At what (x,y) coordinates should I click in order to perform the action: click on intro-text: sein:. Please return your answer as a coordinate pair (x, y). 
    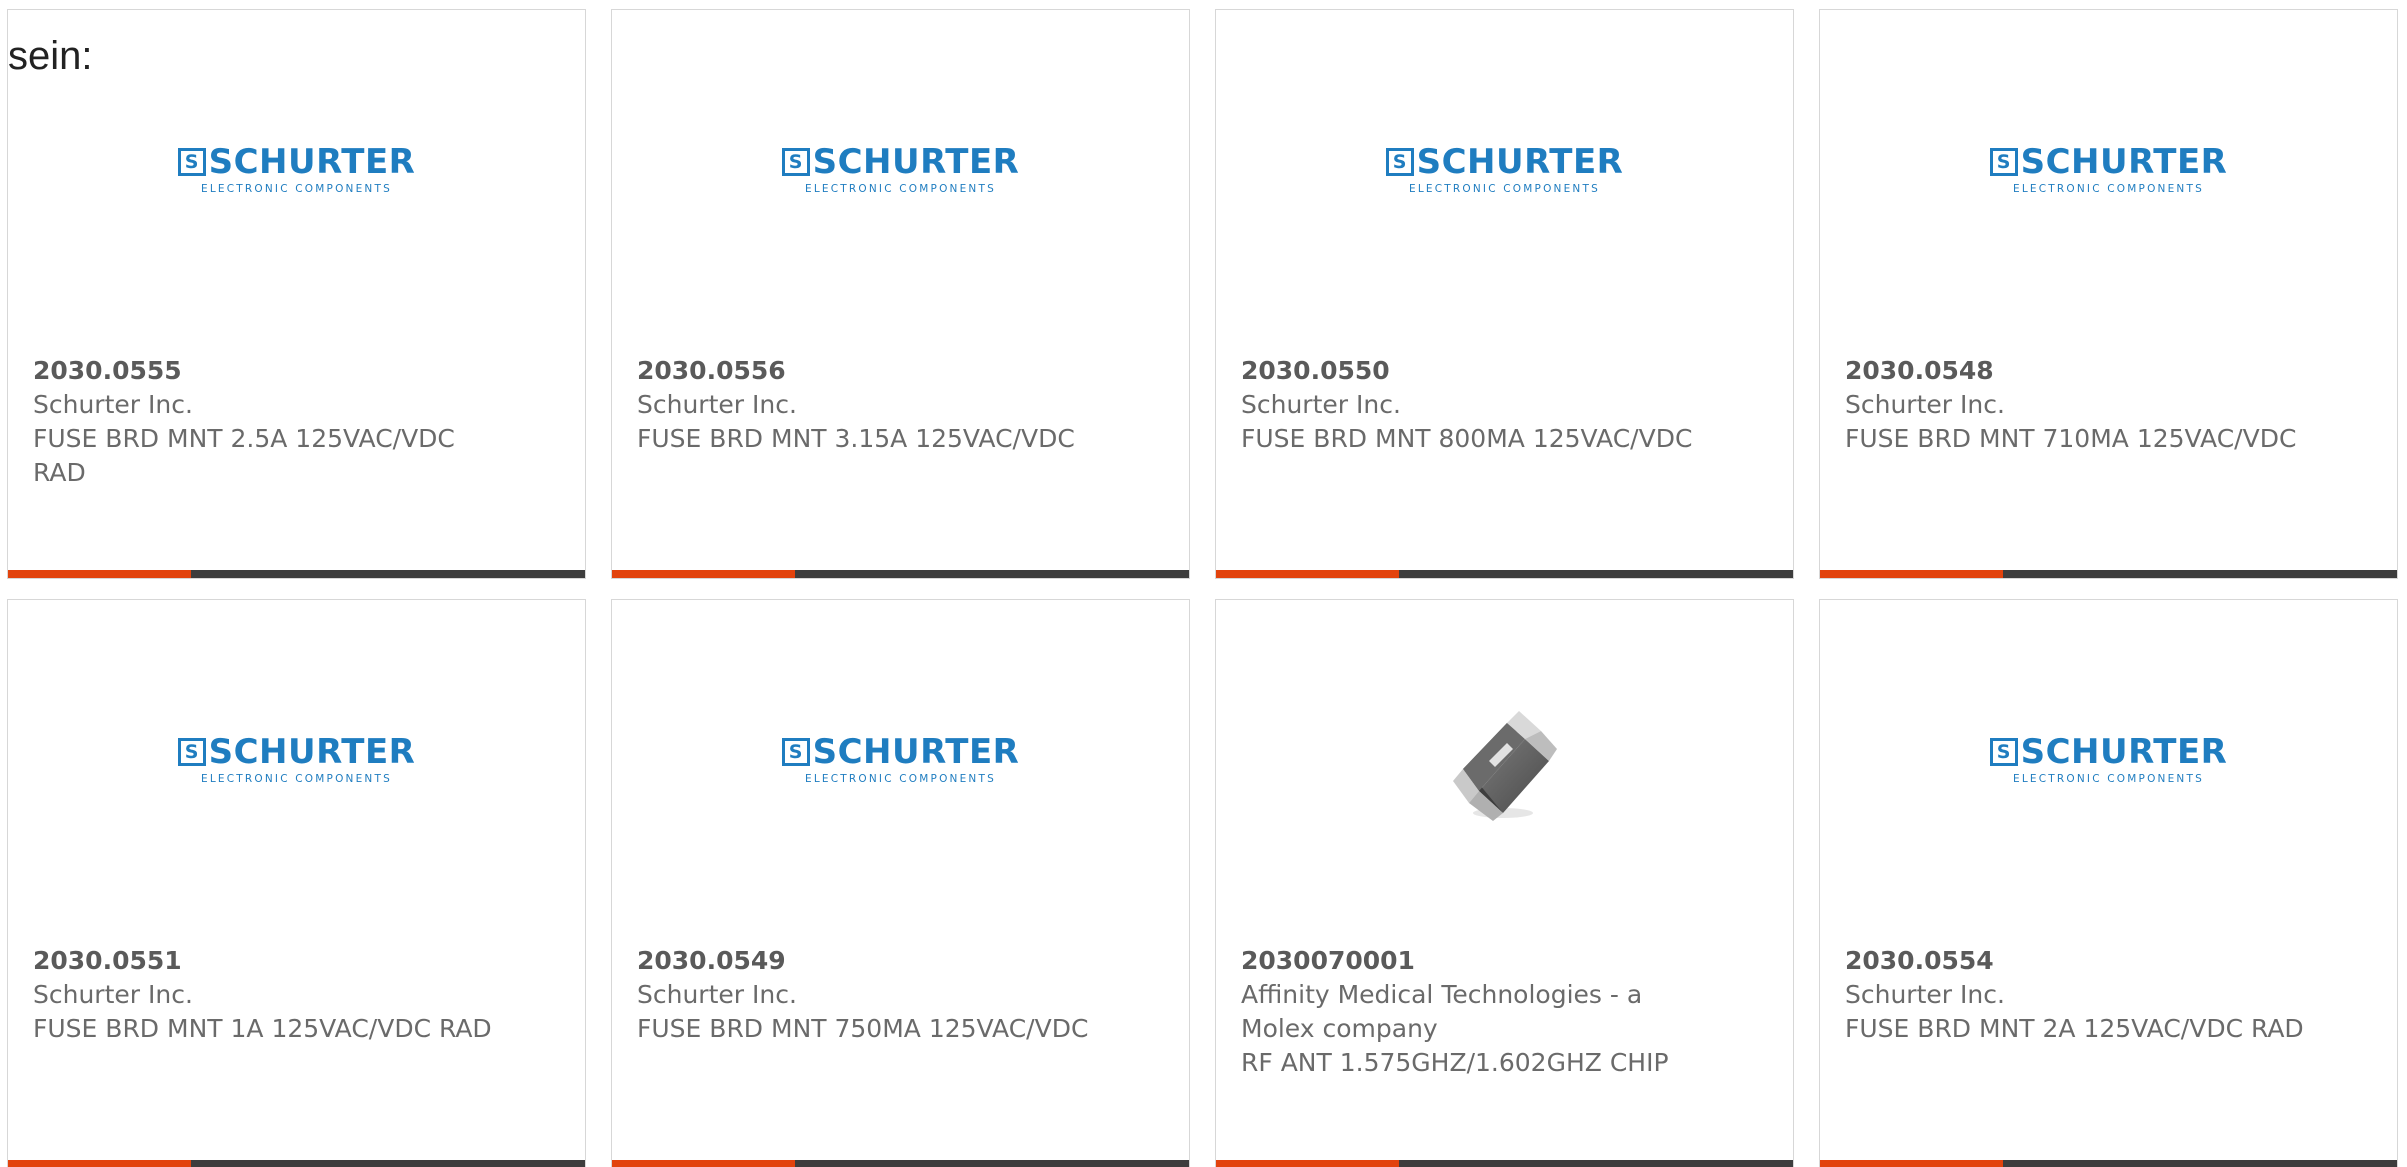
    Looking at the image, I should click on (50, 56).